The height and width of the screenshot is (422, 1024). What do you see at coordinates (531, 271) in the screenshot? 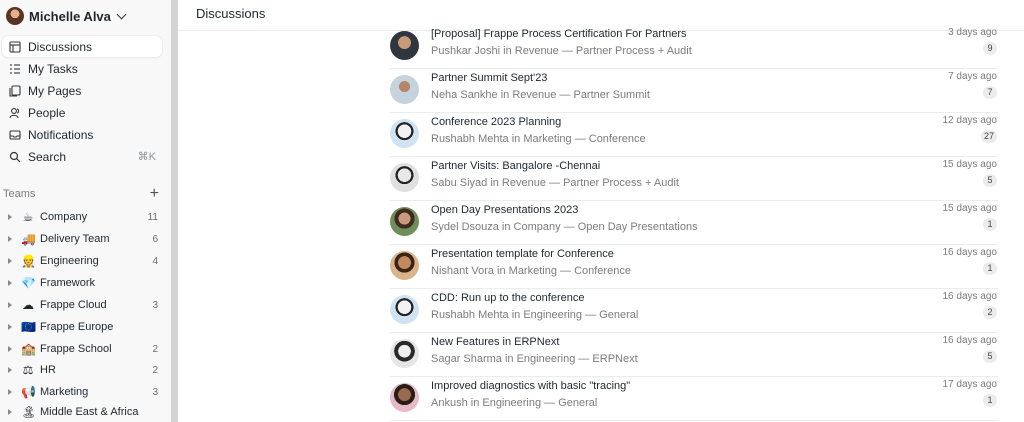
I see `discussion-meta: Nishant Vora in Marketing — Conference` at bounding box center [531, 271].